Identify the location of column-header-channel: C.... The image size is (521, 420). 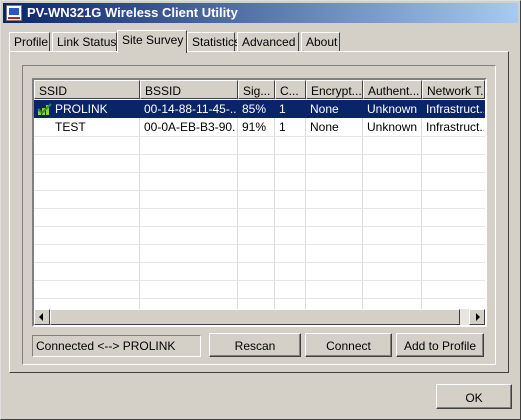
(290, 89).